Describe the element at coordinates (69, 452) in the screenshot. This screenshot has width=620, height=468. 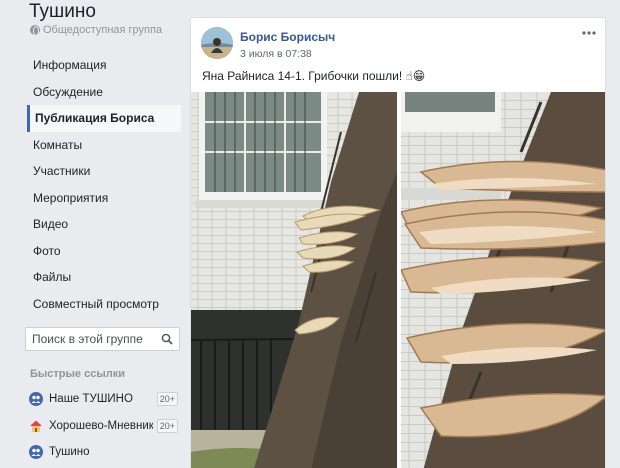
I see `quick-link-label: Тушино` at that location.